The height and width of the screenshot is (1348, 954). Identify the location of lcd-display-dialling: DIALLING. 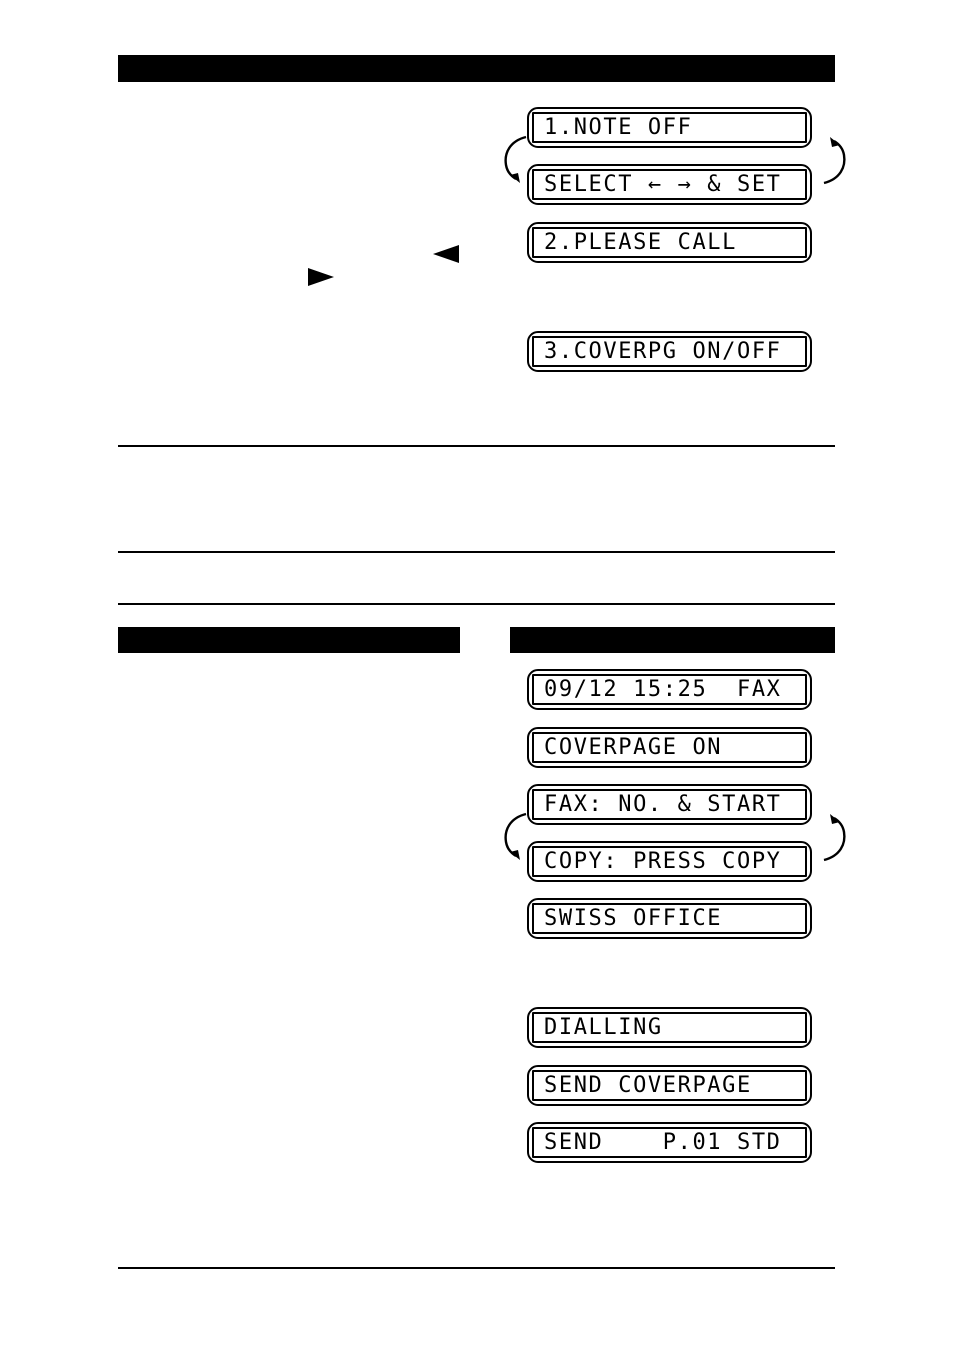
(669, 1027).